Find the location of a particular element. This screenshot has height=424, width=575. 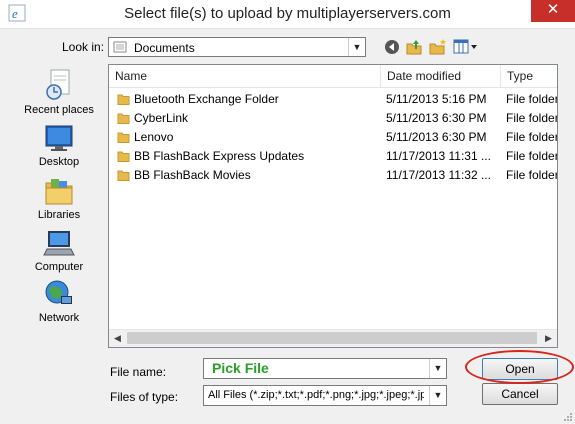

libraries-icon is located at coordinates (59, 192).